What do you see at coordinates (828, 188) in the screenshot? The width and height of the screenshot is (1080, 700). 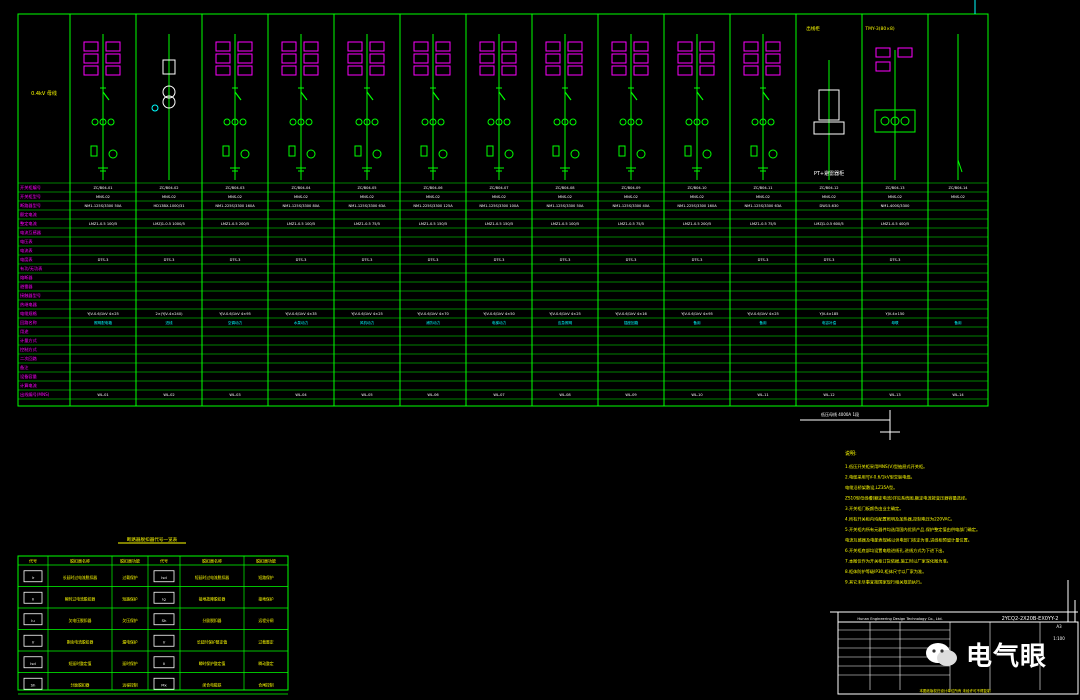 I see `cell-id: ZC/B04-12` at bounding box center [828, 188].